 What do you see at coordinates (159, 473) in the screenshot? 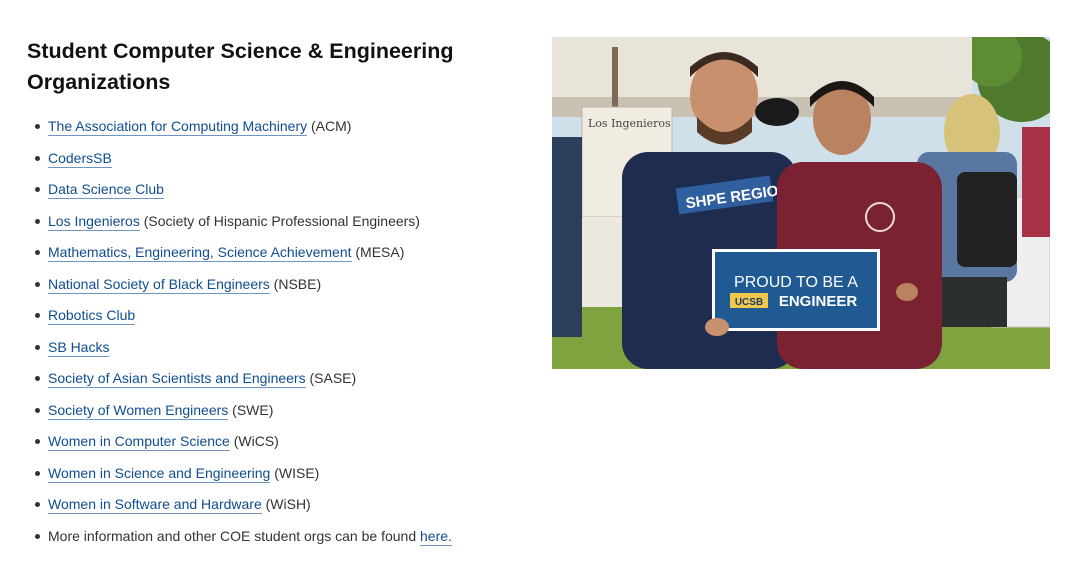
I see `org-link-wise: Women in Science and Engineering` at bounding box center [159, 473].